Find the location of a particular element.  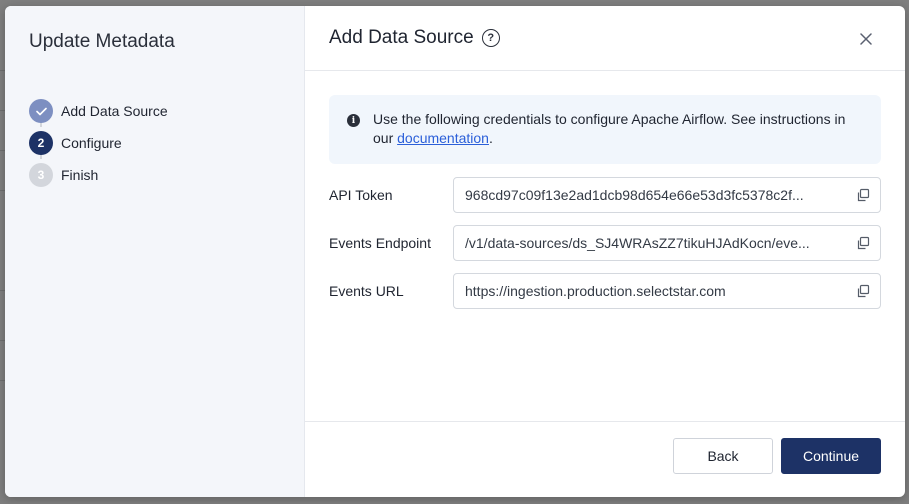

back-button: Back is located at coordinates (723, 456).